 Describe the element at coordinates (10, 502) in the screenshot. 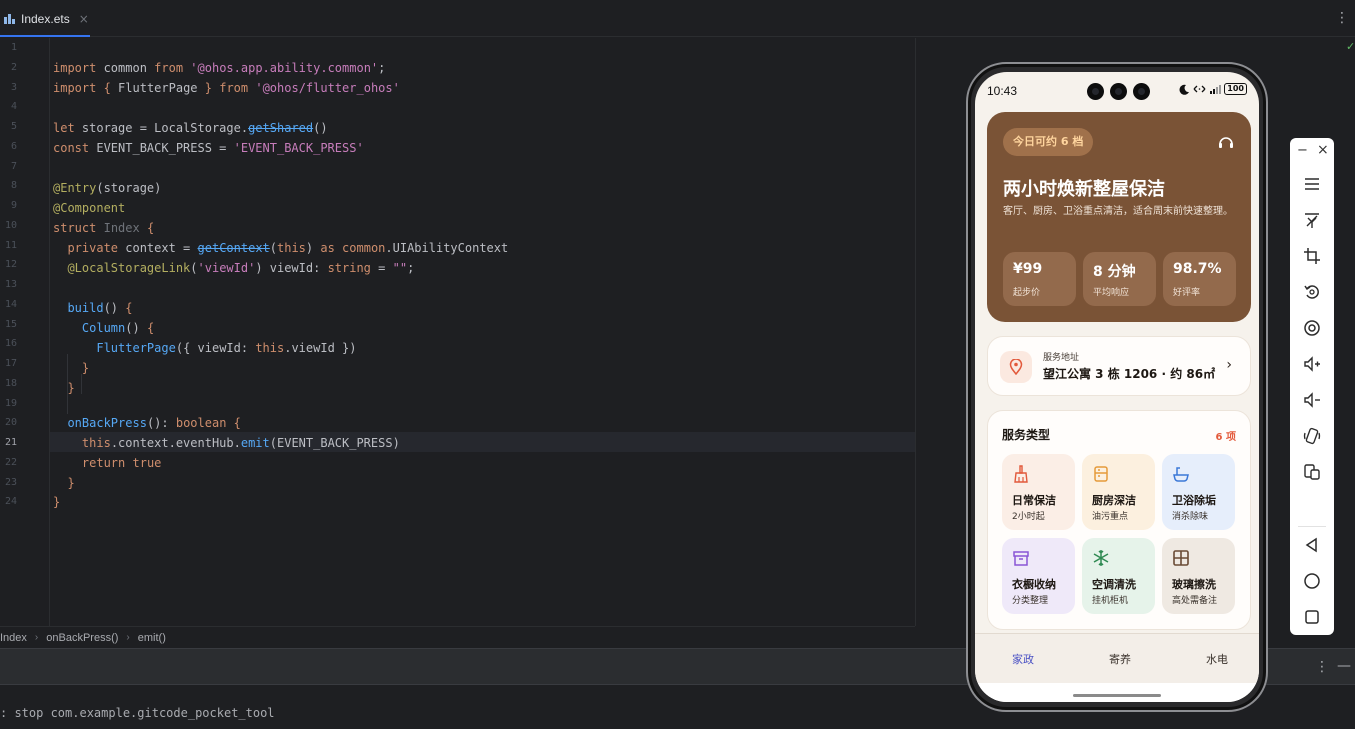

I see `line-number: 24` at that location.